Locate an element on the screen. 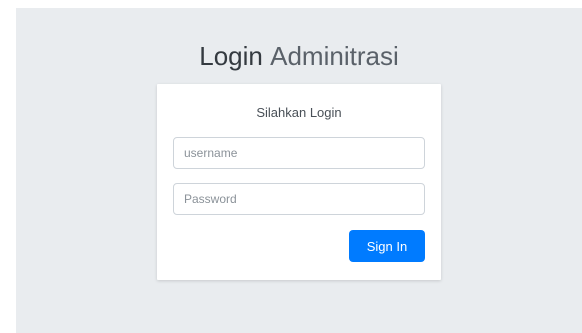 The height and width of the screenshot is (333, 582). page-title-bold: Login is located at coordinates (231, 56).